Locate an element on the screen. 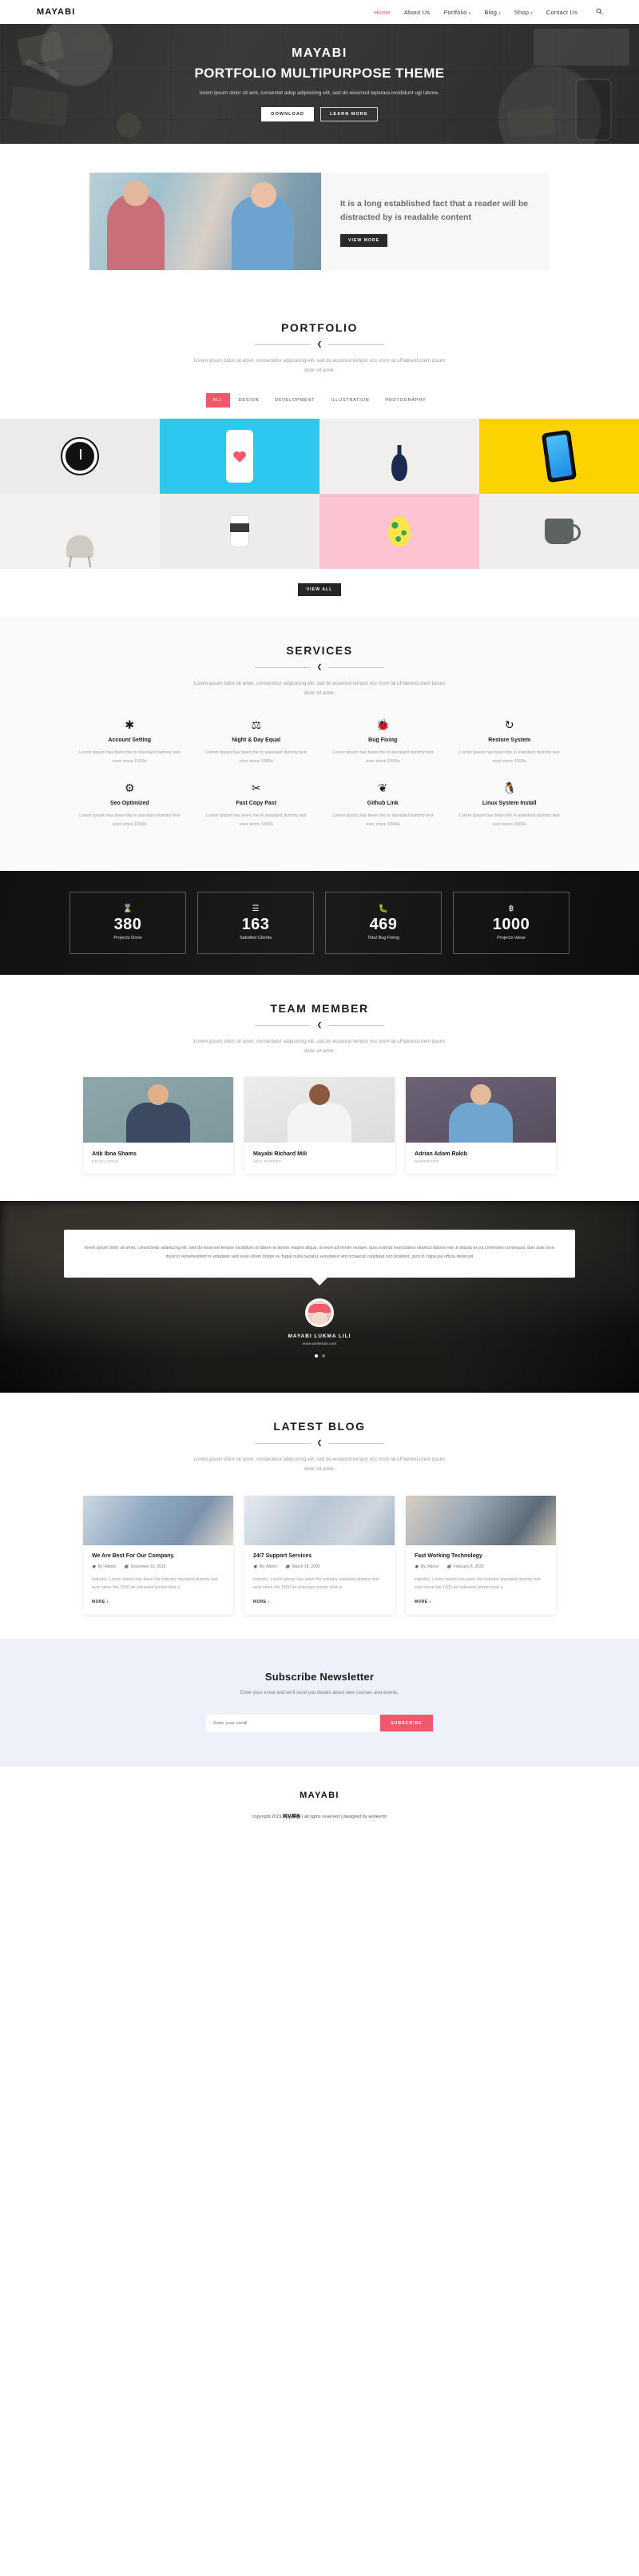 This screenshot has width=639, height=2576. filter-photography: PHOTOGRAPHY is located at coordinates (406, 400).